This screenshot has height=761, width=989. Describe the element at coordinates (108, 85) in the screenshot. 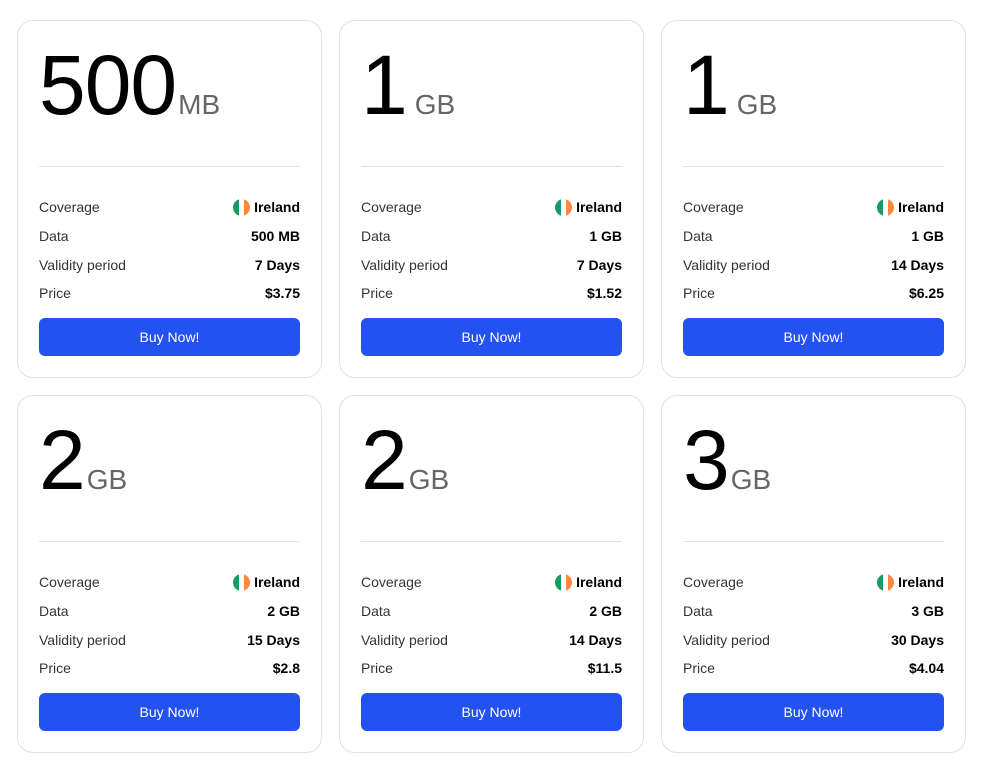

I see `amount-value: 500` at that location.